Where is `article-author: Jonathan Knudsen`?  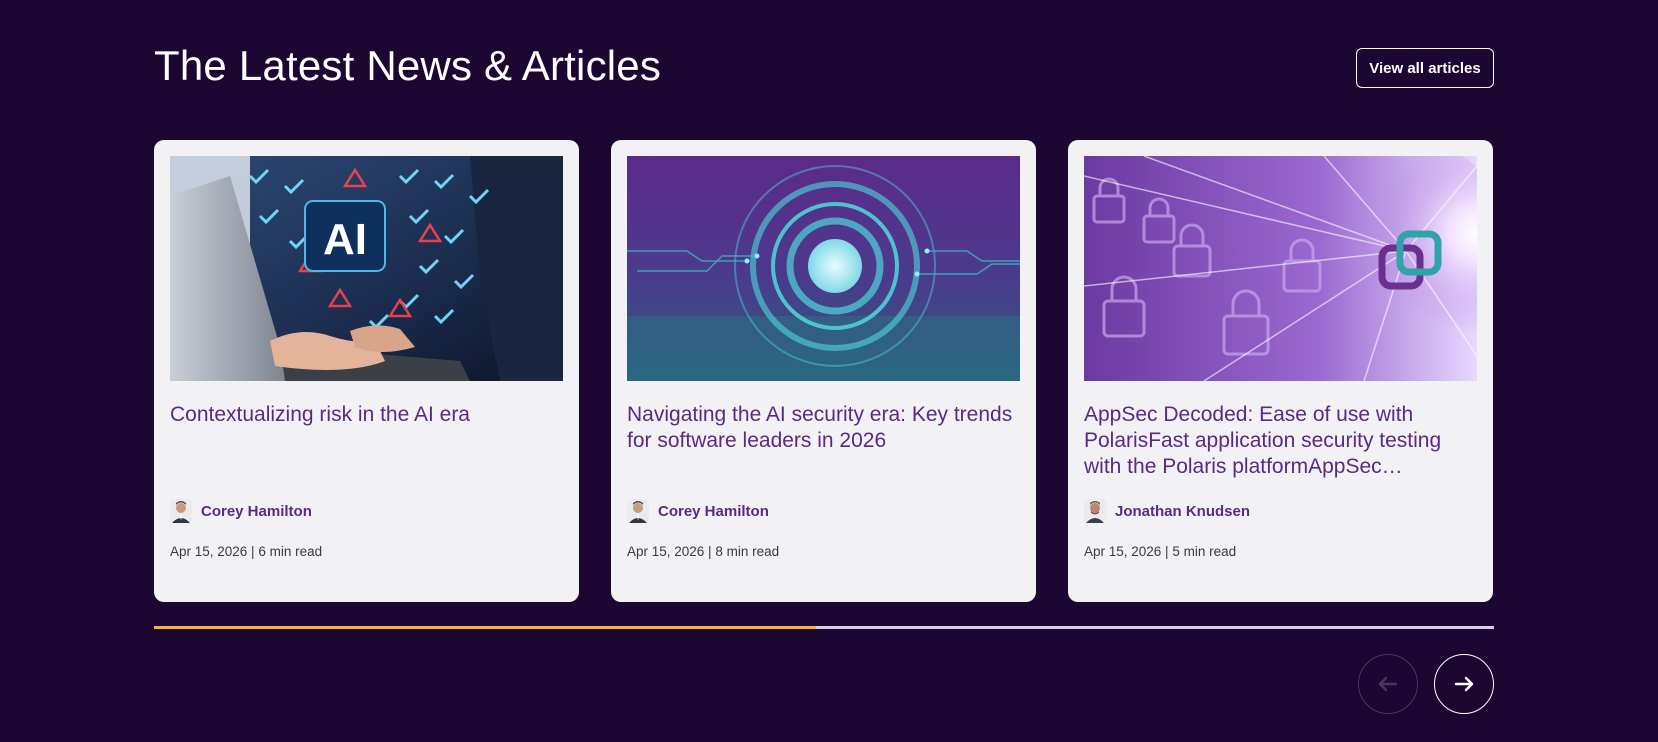
article-author: Jonathan Knudsen is located at coordinates (1167, 511).